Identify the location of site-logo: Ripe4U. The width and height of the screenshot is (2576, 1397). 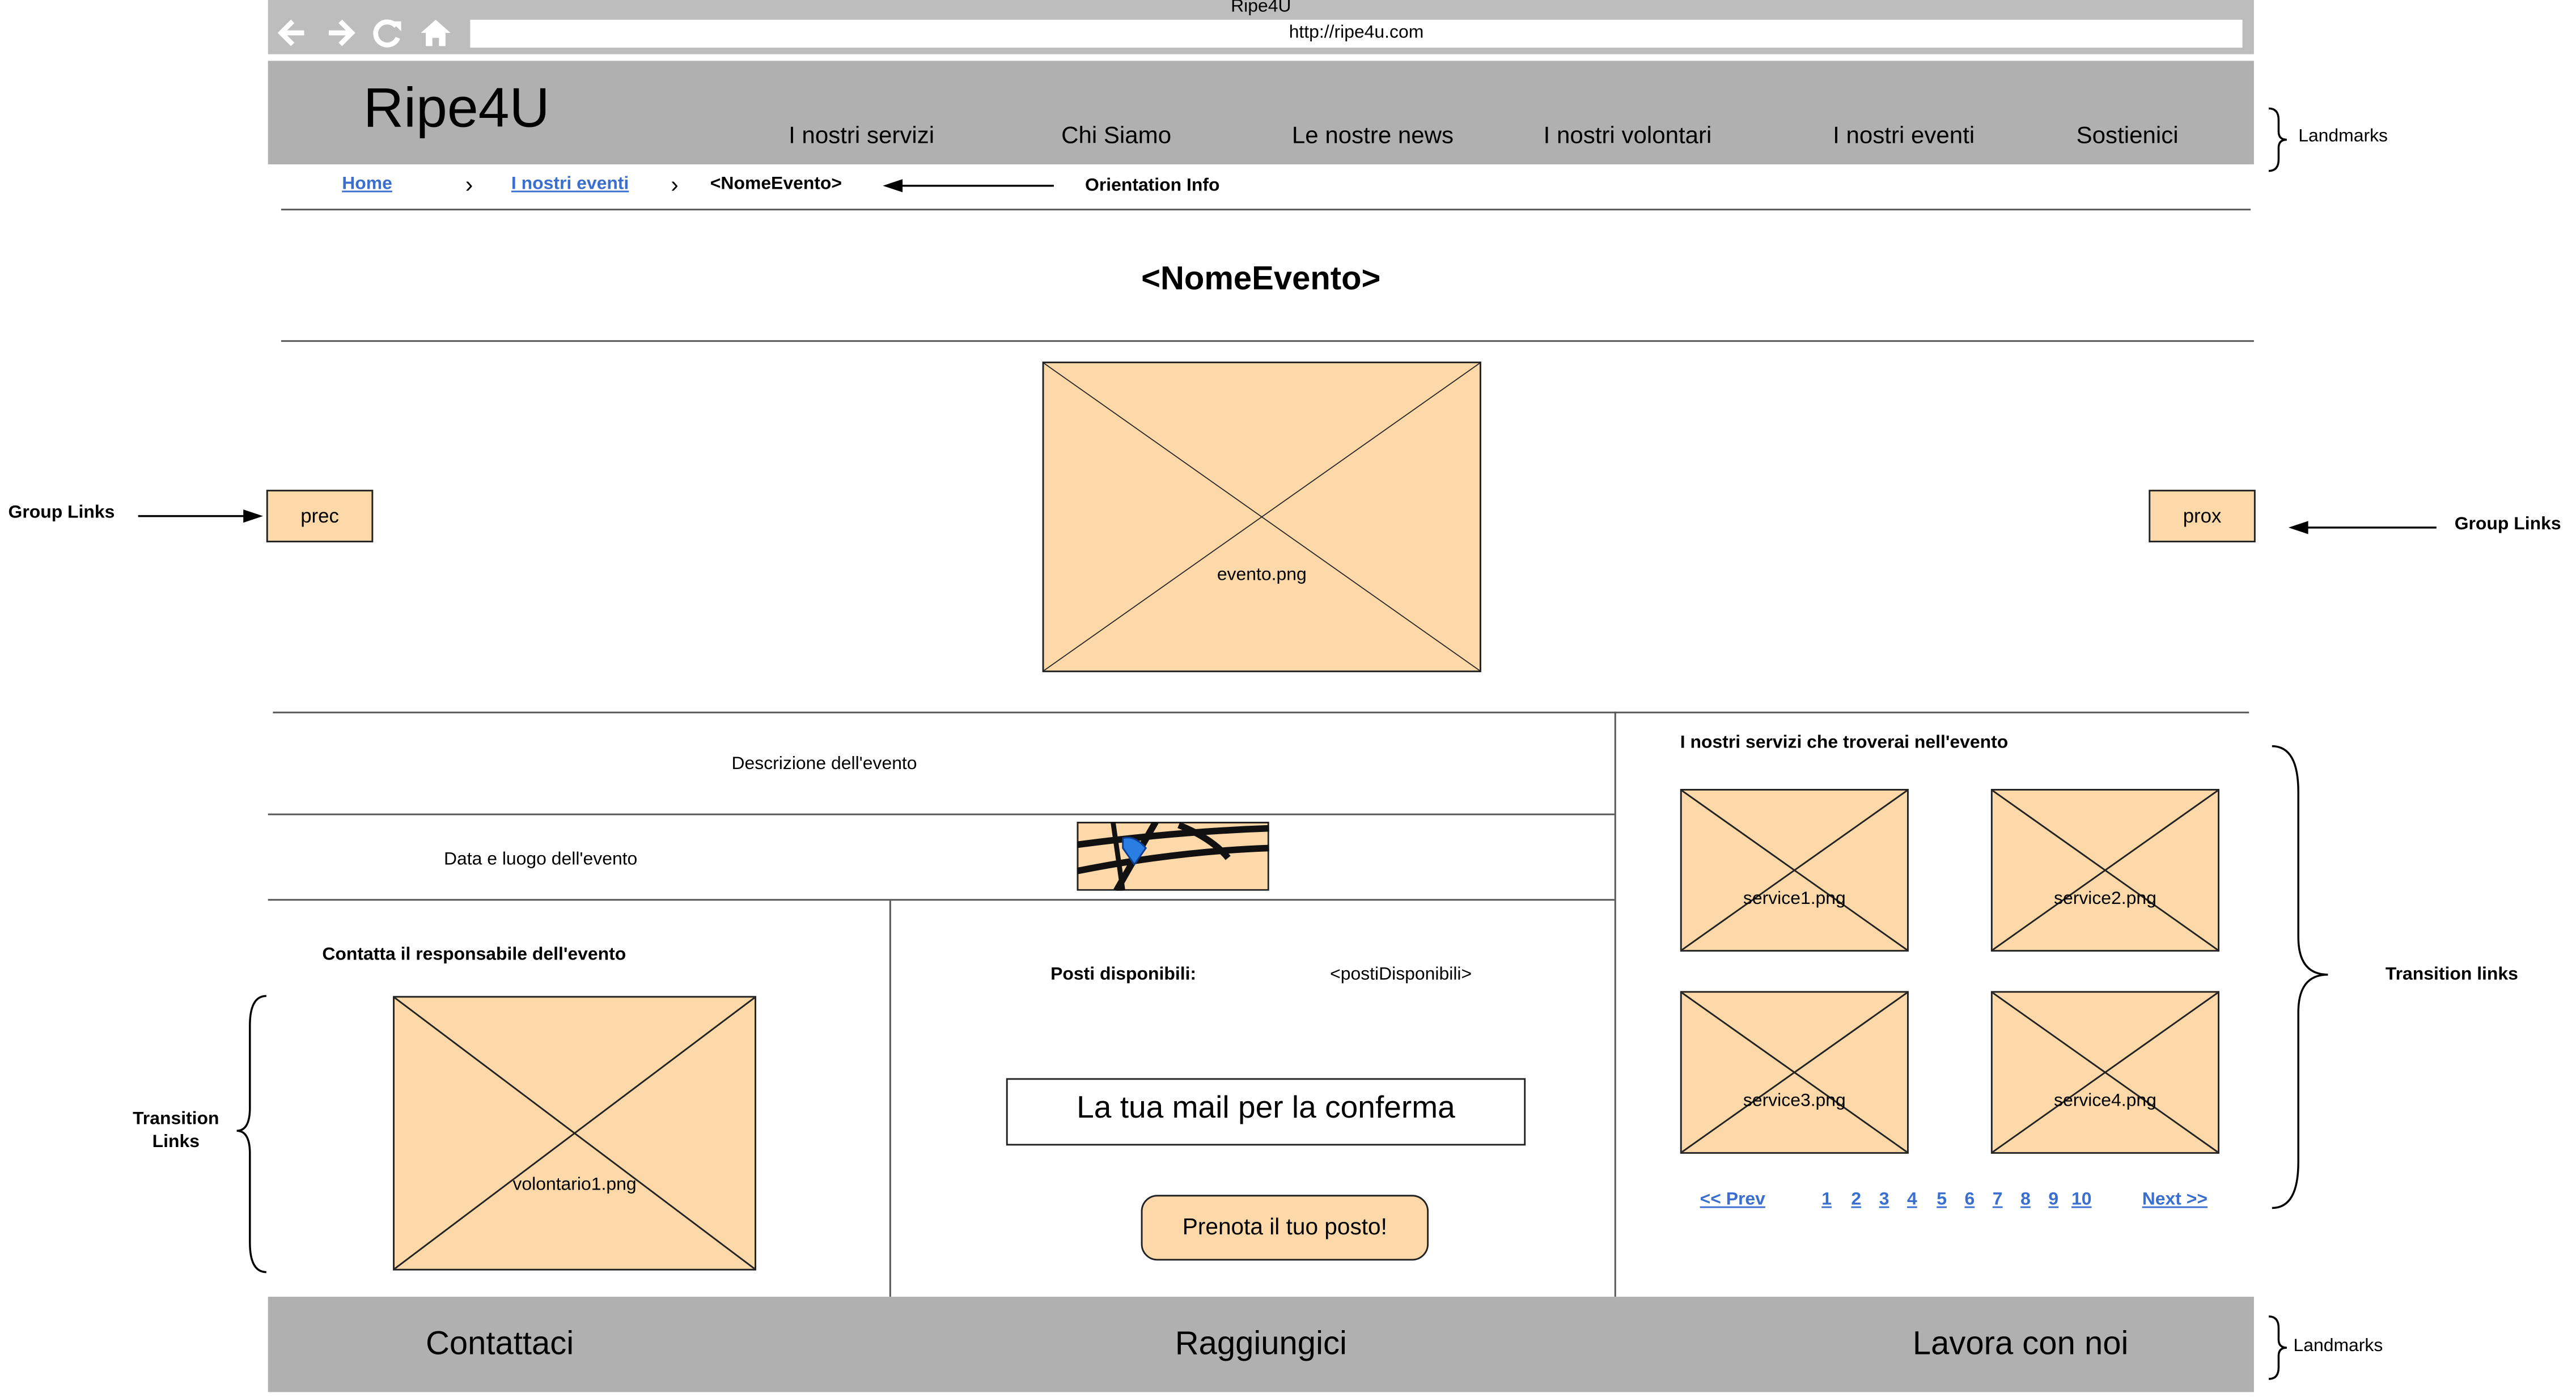
(457, 109).